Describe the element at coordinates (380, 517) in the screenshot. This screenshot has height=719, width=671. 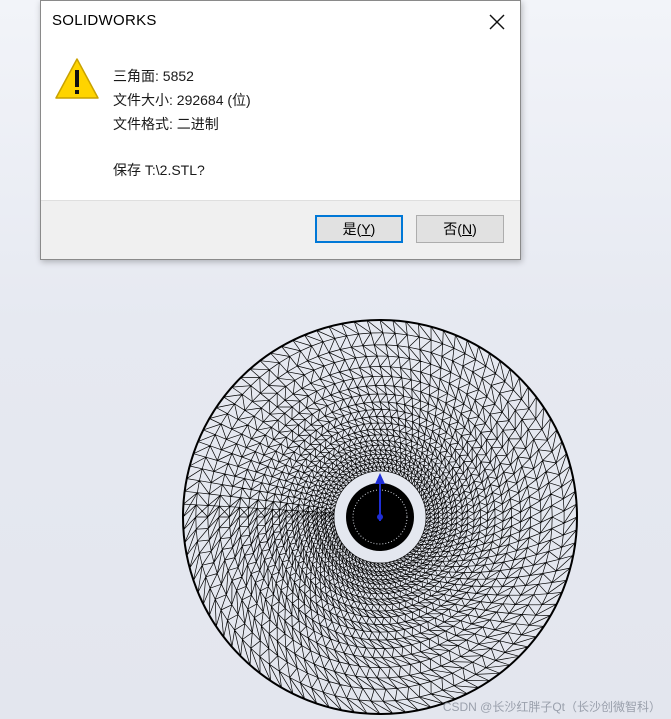
I see `origin-point` at that location.